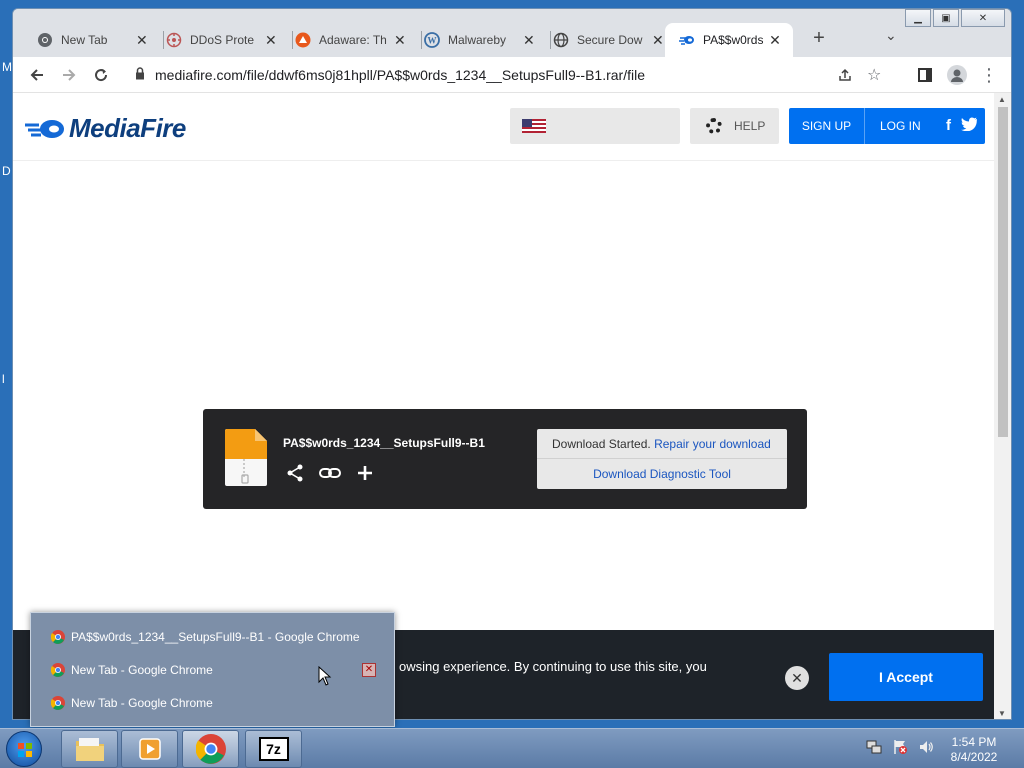 Image resolution: width=1024 pixels, height=768 pixels. What do you see at coordinates (750, 126) in the screenshot?
I see `help-label: HELP` at bounding box center [750, 126].